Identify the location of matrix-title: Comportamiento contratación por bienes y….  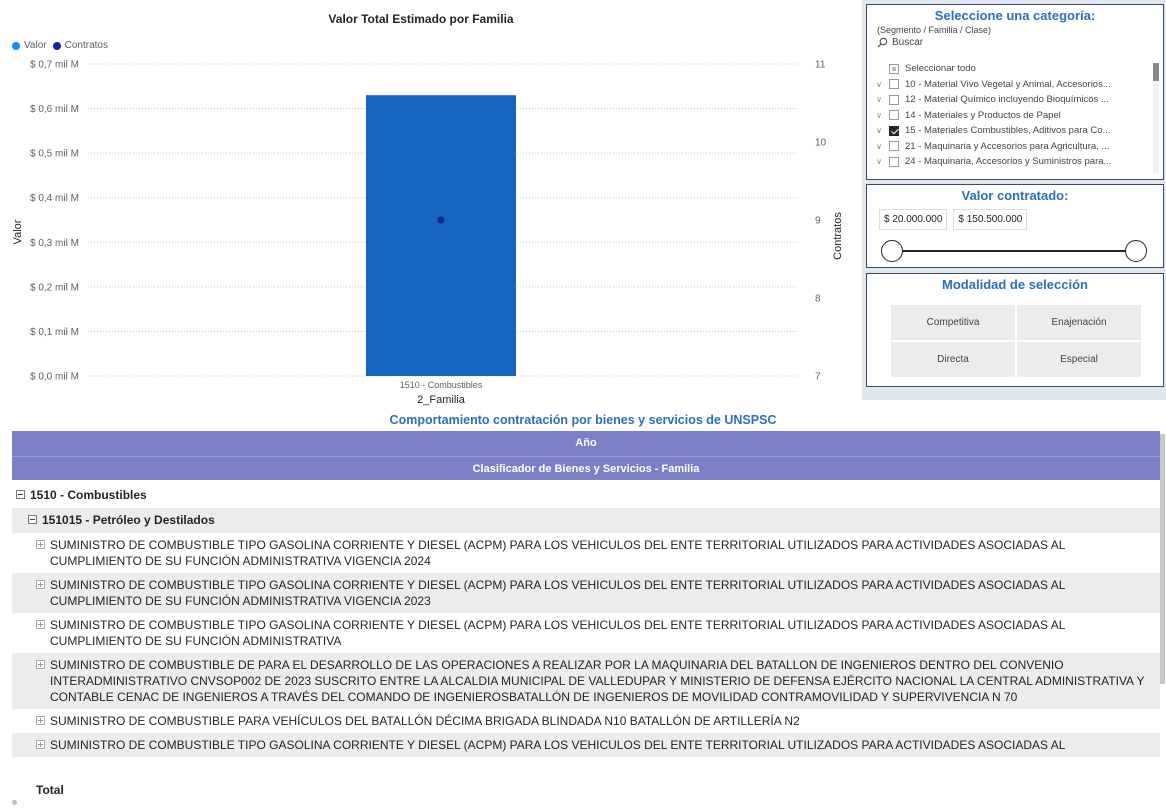
(583, 420).